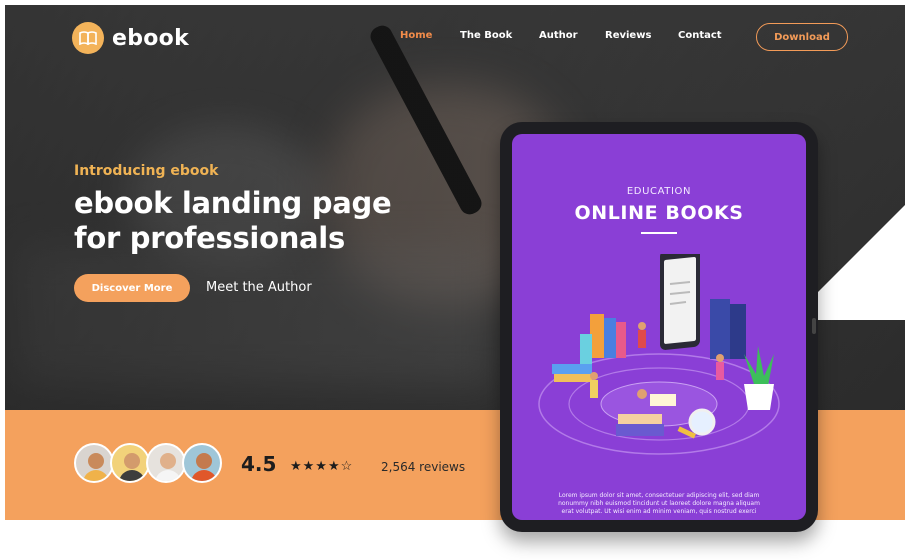 This screenshot has height=560, width=908. I want to click on screen-eyebrow: EDUCATION, so click(659, 191).